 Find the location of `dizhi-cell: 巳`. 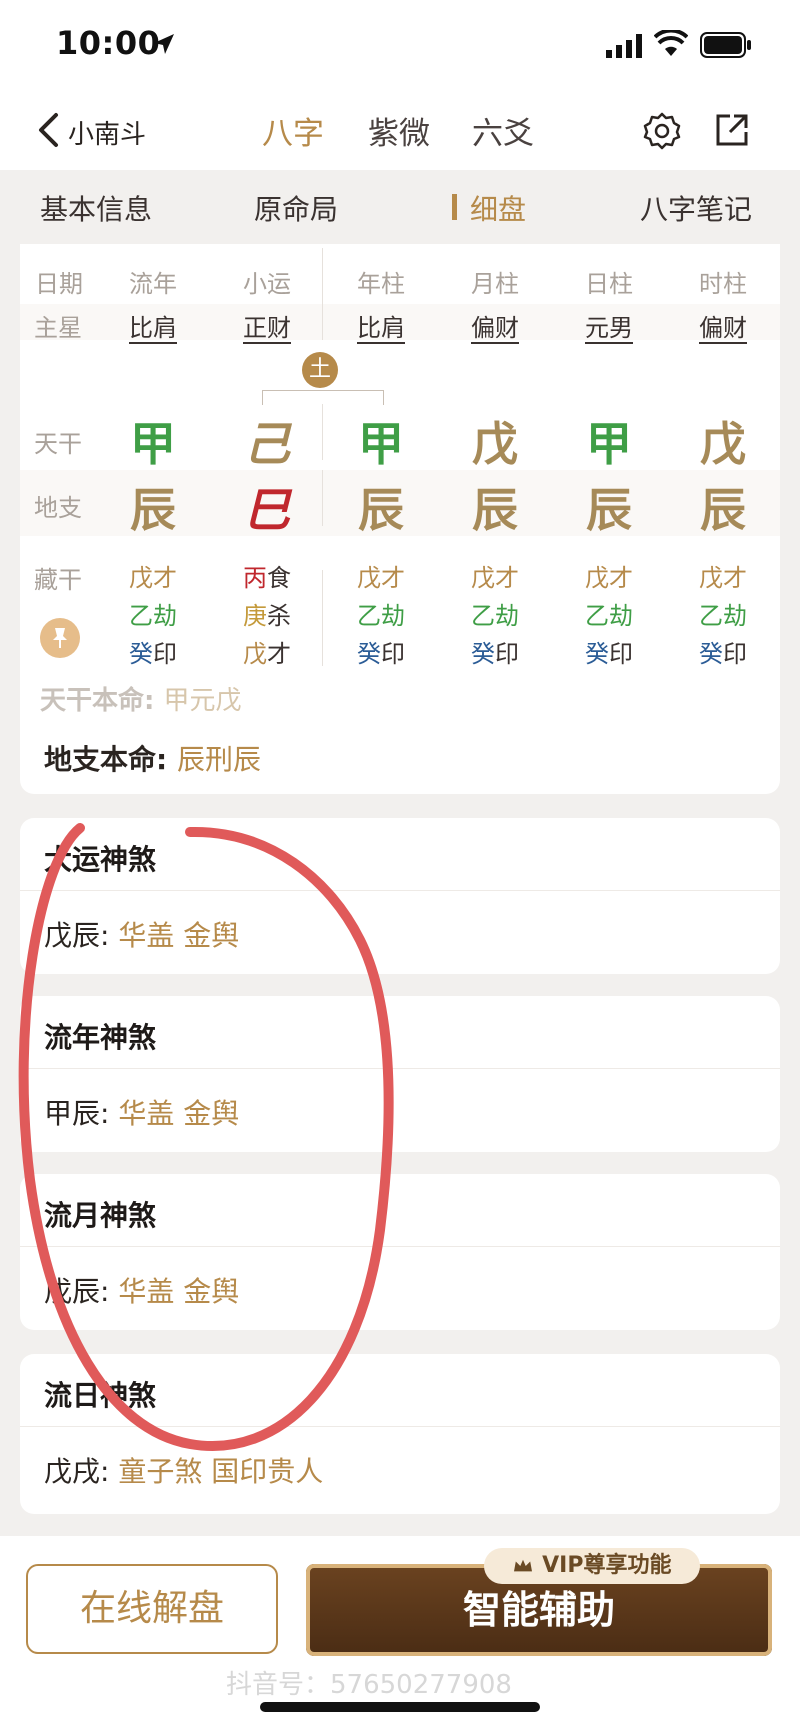

dizhi-cell: 巳 is located at coordinates (267, 510).